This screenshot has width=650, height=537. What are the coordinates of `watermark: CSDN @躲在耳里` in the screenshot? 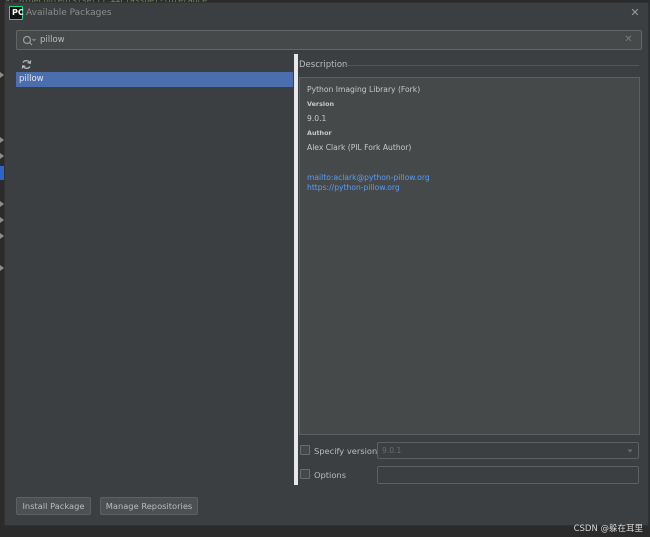 It's located at (608, 529).